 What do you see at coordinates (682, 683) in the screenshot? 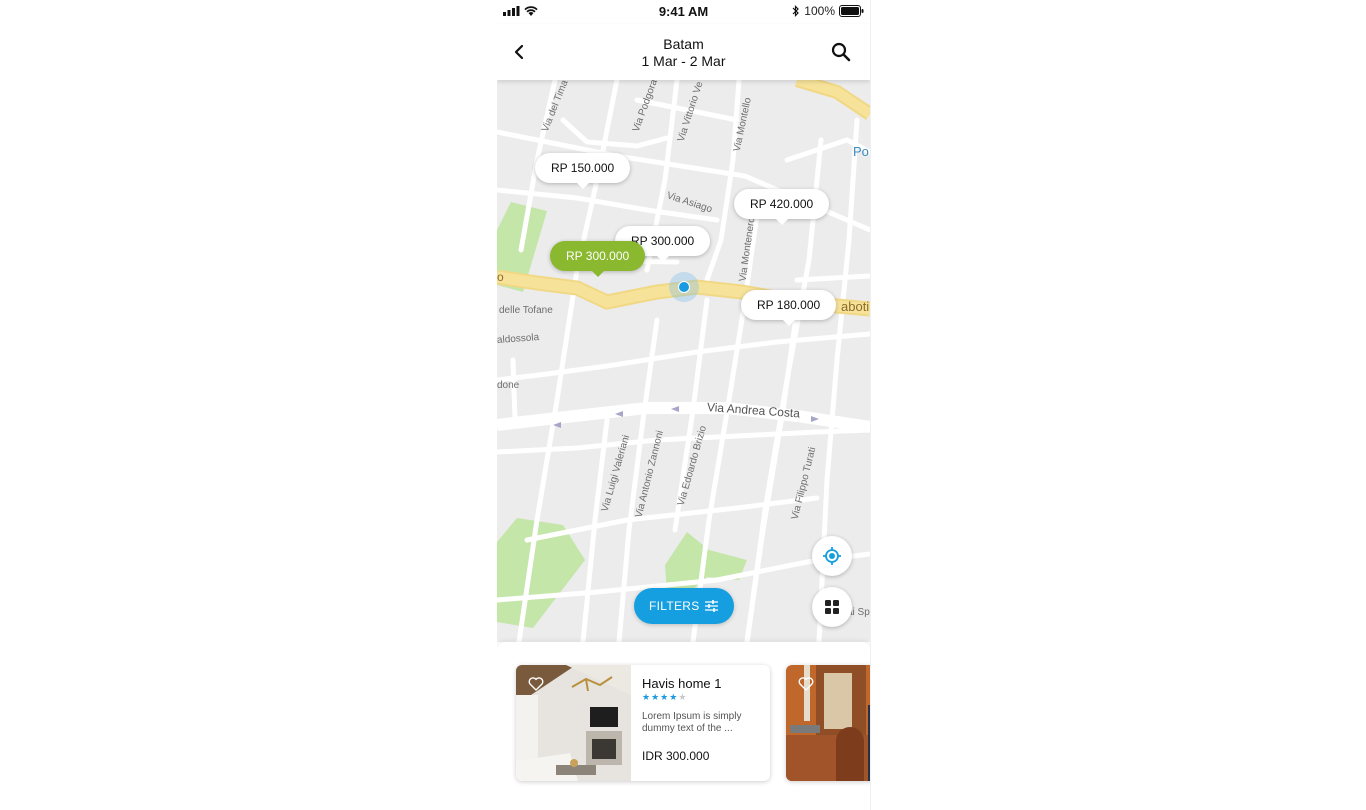
I see `listing-name: Havis home 1` at bounding box center [682, 683].